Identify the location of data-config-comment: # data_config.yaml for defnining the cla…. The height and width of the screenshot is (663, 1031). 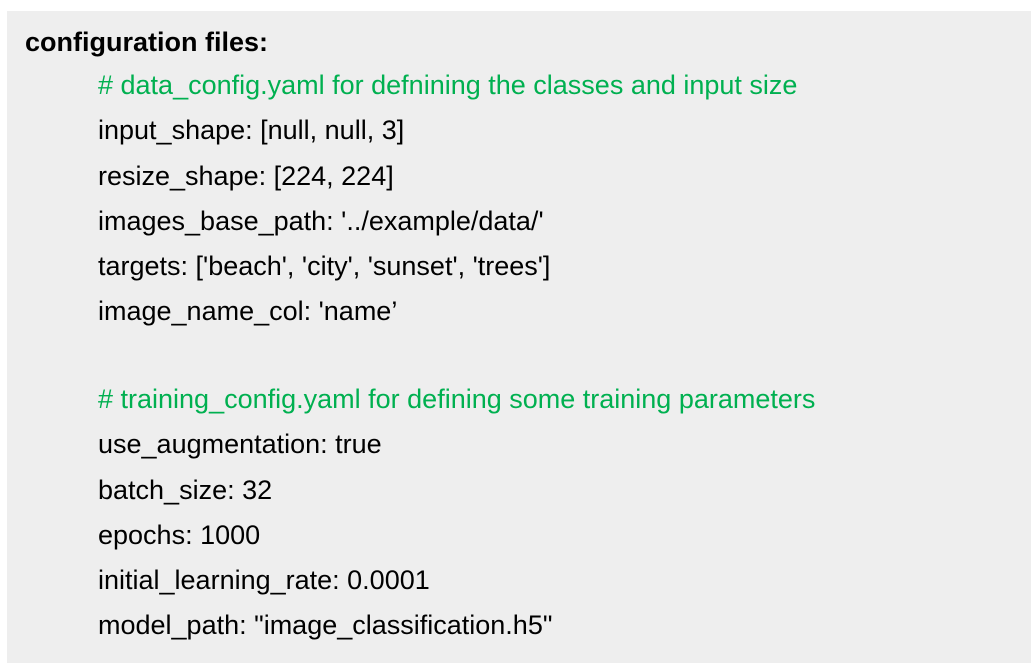
(448, 85).